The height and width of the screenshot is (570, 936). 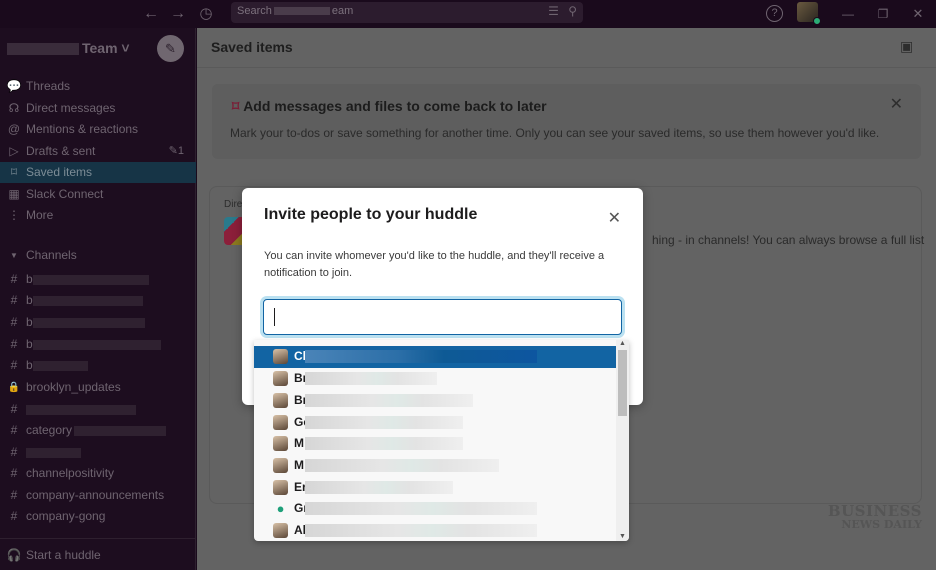 I want to click on compose-button: ✎, so click(x=170, y=48).